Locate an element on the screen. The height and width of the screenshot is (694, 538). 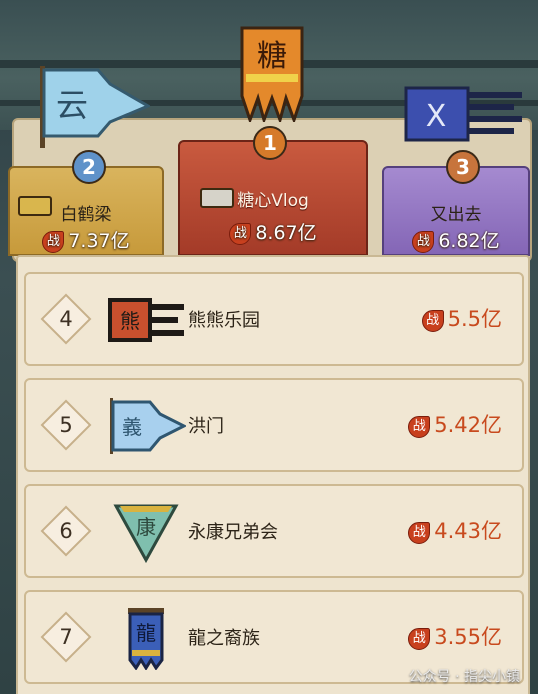
guild-name: 洪门 is located at coordinates (206, 426).